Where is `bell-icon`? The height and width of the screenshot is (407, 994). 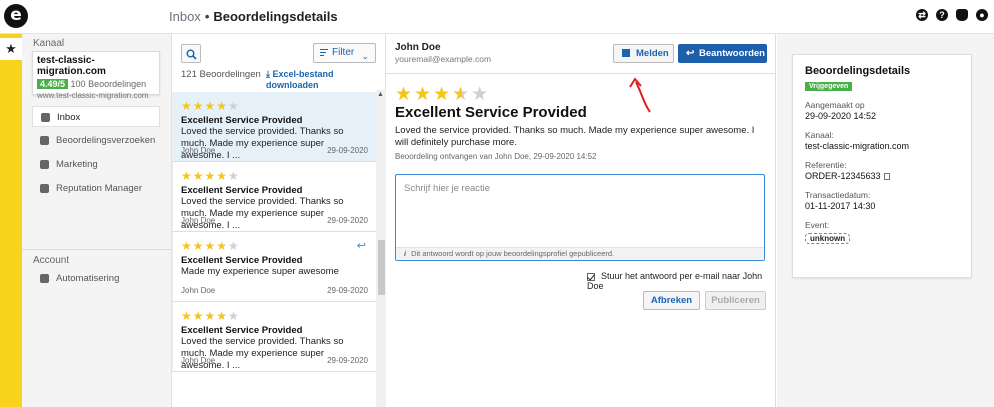
bell-icon is located at coordinates (962, 15).